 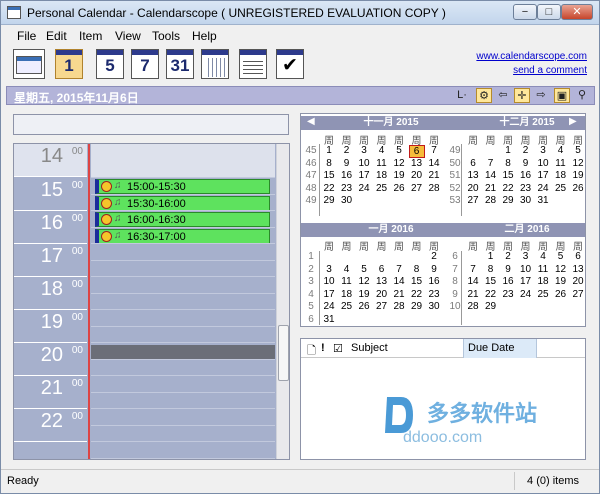 What do you see at coordinates (577, 12) in the screenshot?
I see `close-button: ✕` at bounding box center [577, 12].